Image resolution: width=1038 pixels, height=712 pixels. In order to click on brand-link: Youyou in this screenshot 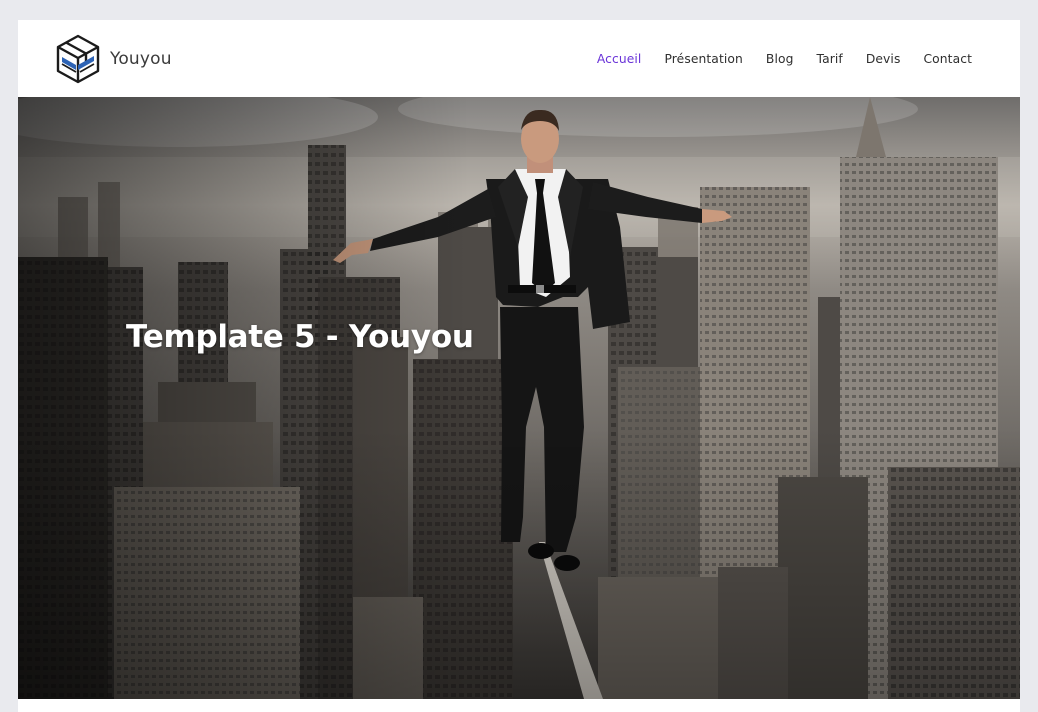, I will do `click(113, 59)`.